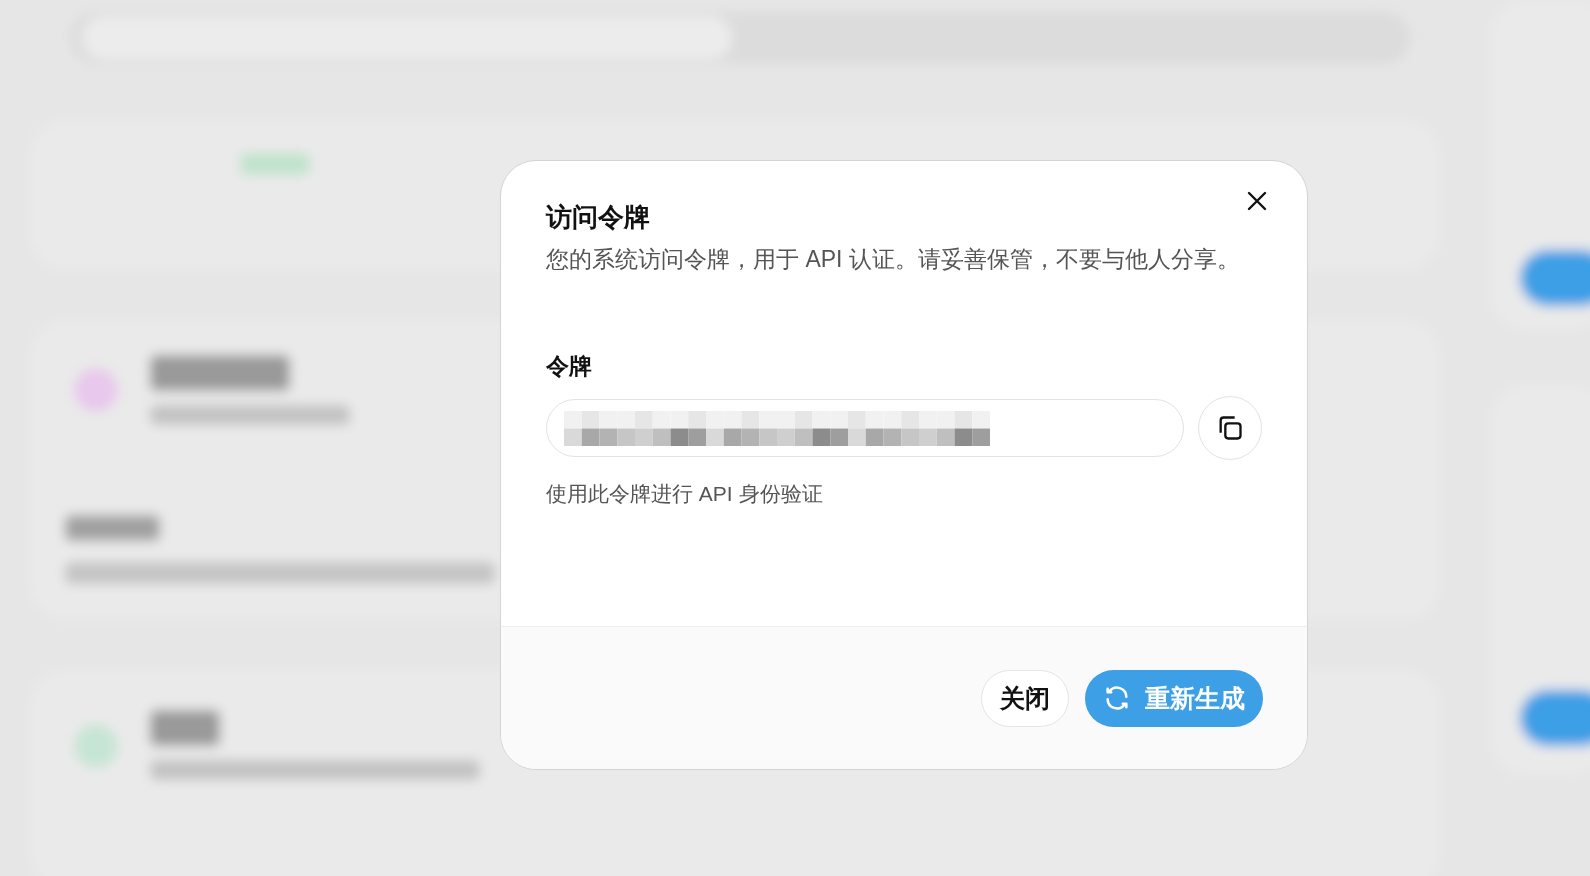  What do you see at coordinates (1025, 698) in the screenshot?
I see `dismiss-button: 关闭` at bounding box center [1025, 698].